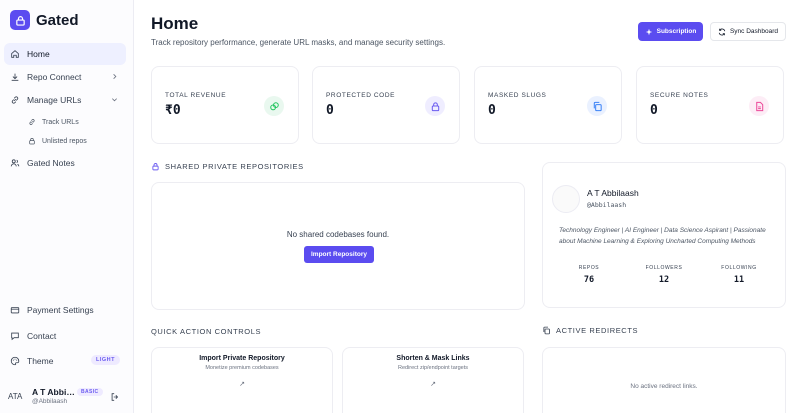  What do you see at coordinates (242, 358) in the screenshot?
I see `quick-action-title: Import Private Repository` at bounding box center [242, 358].